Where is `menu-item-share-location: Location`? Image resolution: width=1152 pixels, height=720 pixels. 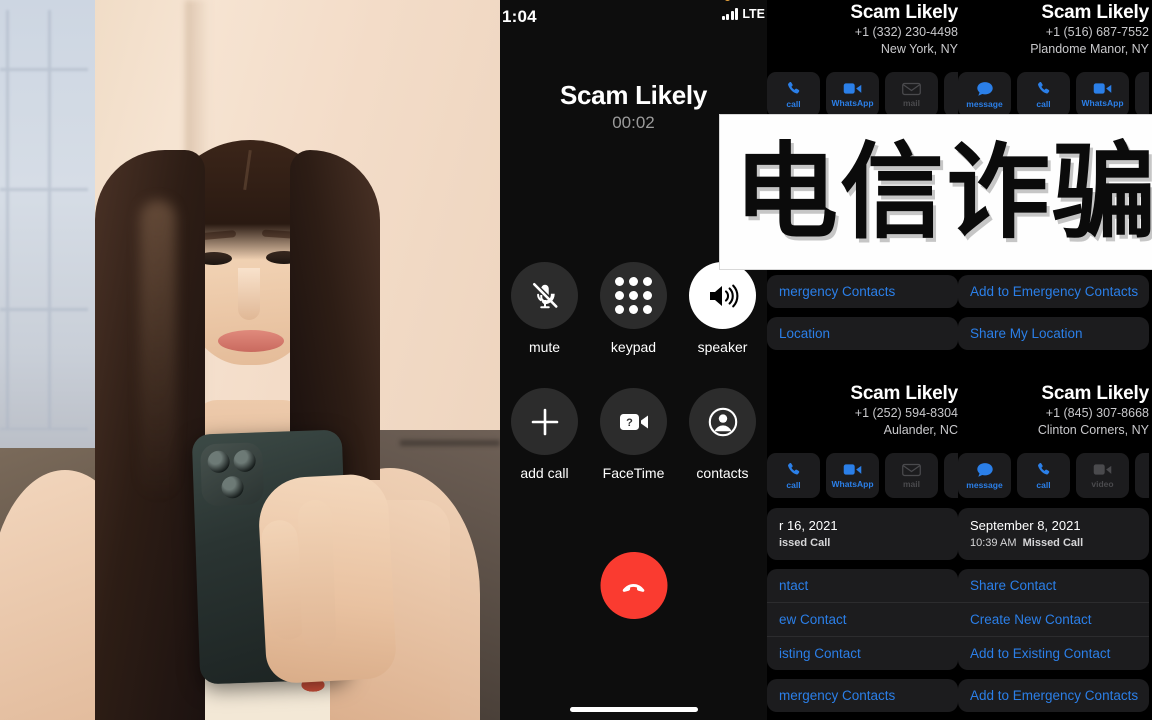 menu-item-share-location: Location is located at coordinates (862, 333).